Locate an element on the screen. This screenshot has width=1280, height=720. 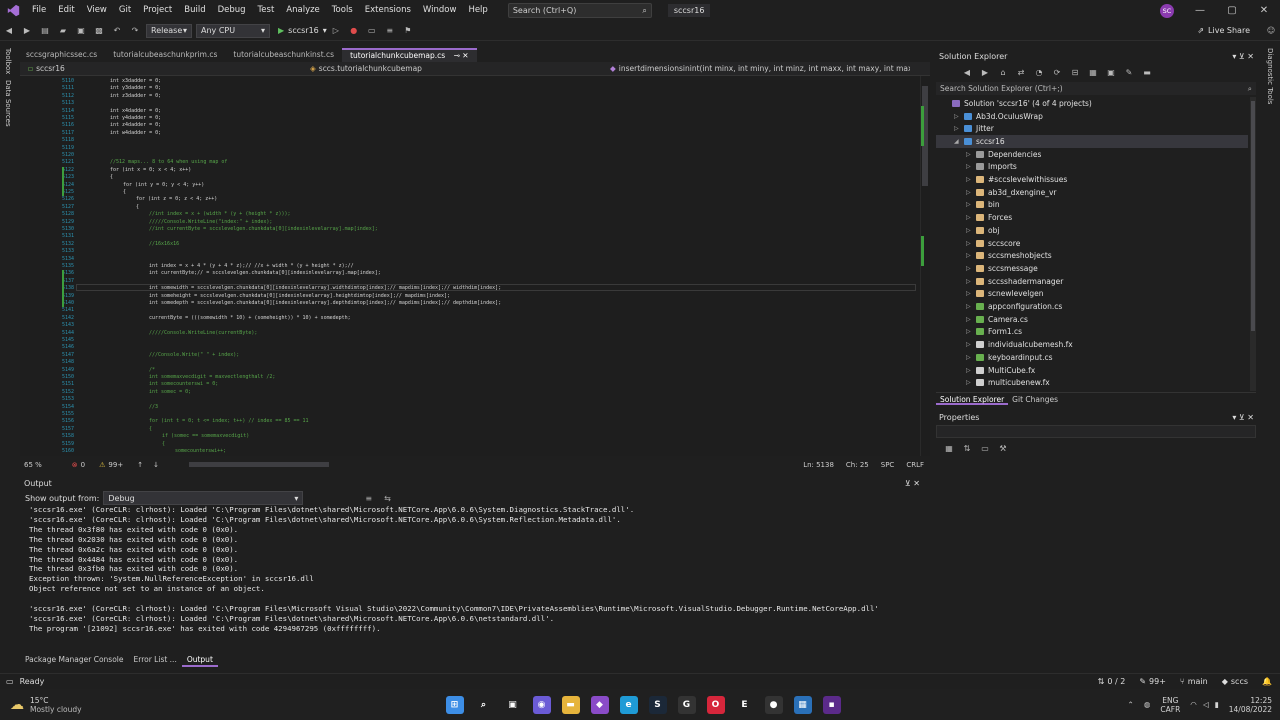
minimize-icon: — is located at coordinates (1200, 10).